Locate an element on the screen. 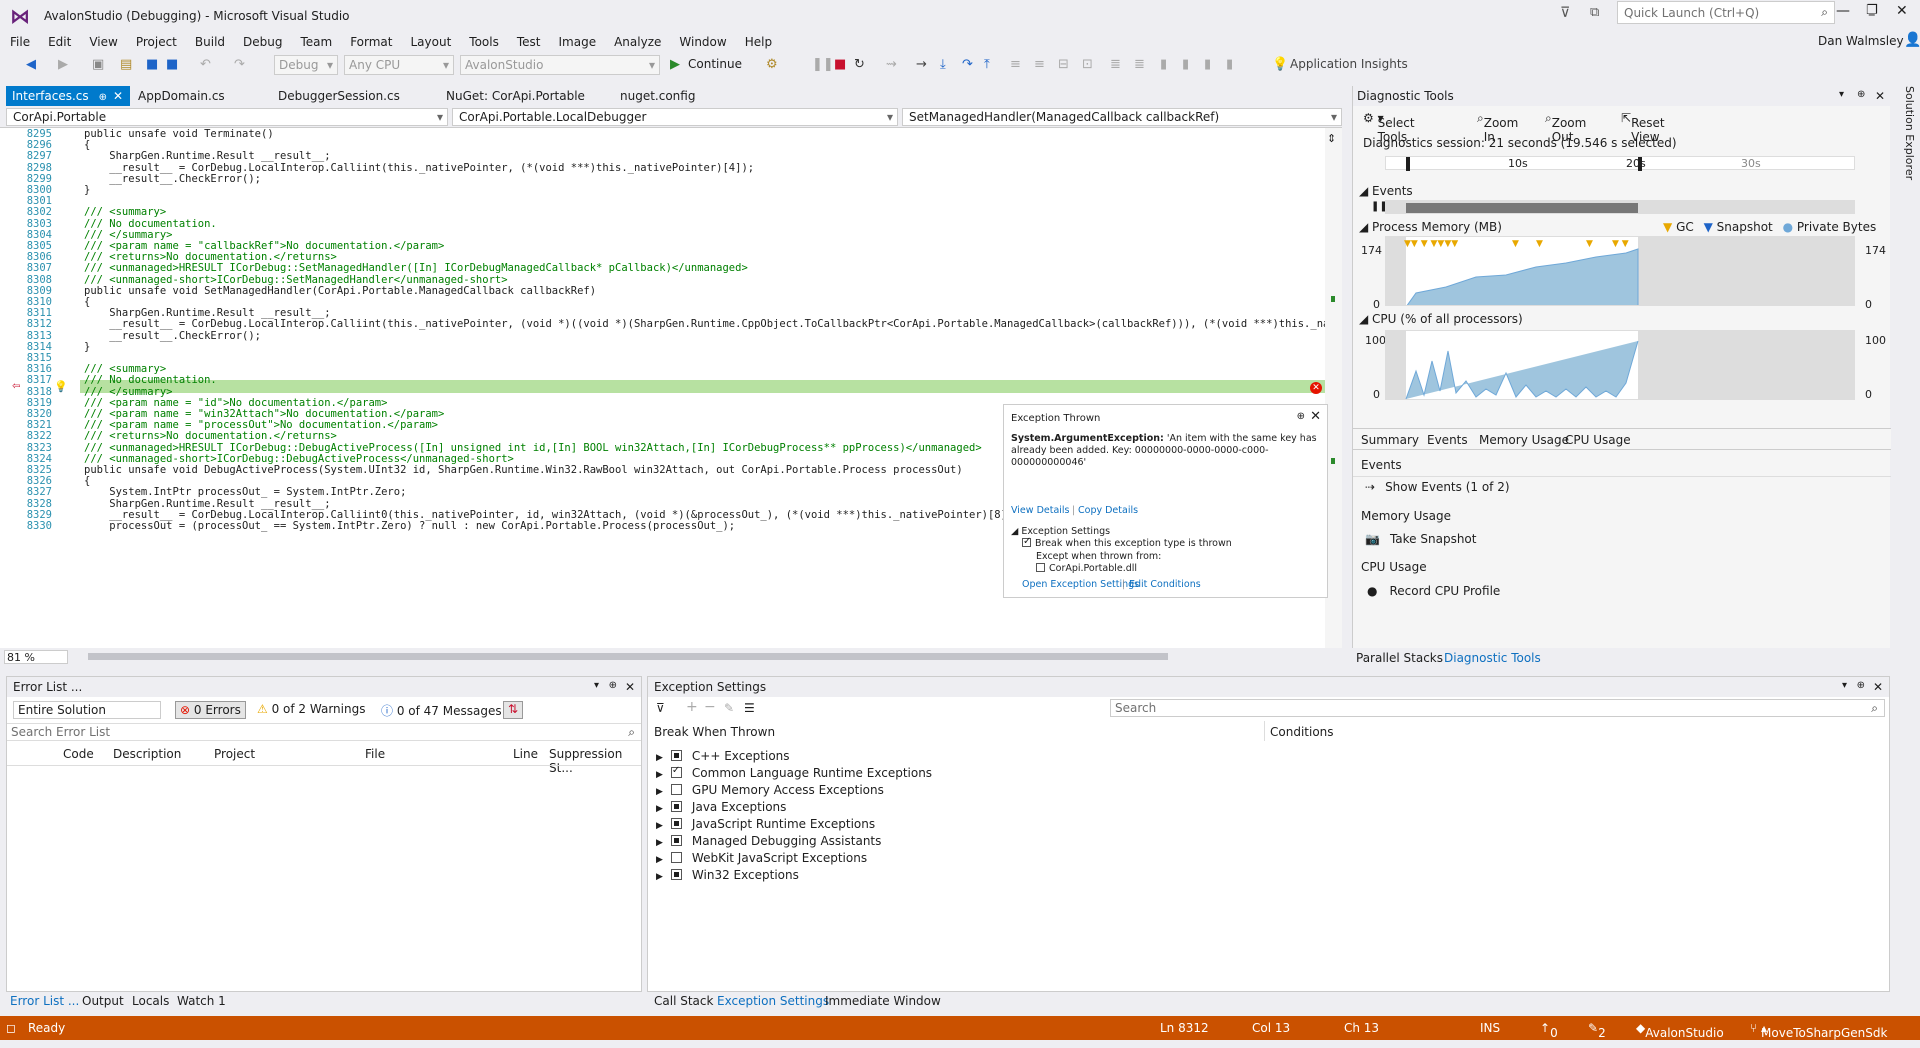 This screenshot has width=1920, height=1048. application-insights-button: Application Insights is located at coordinates (1349, 64).